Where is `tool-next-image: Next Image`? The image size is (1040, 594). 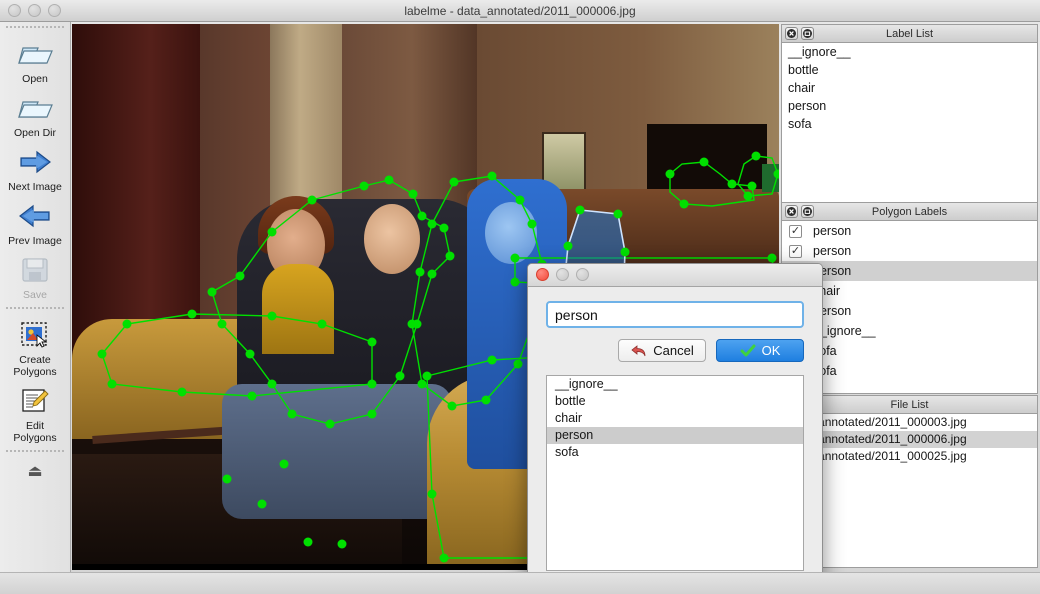 tool-next-image: Next Image is located at coordinates (35, 168).